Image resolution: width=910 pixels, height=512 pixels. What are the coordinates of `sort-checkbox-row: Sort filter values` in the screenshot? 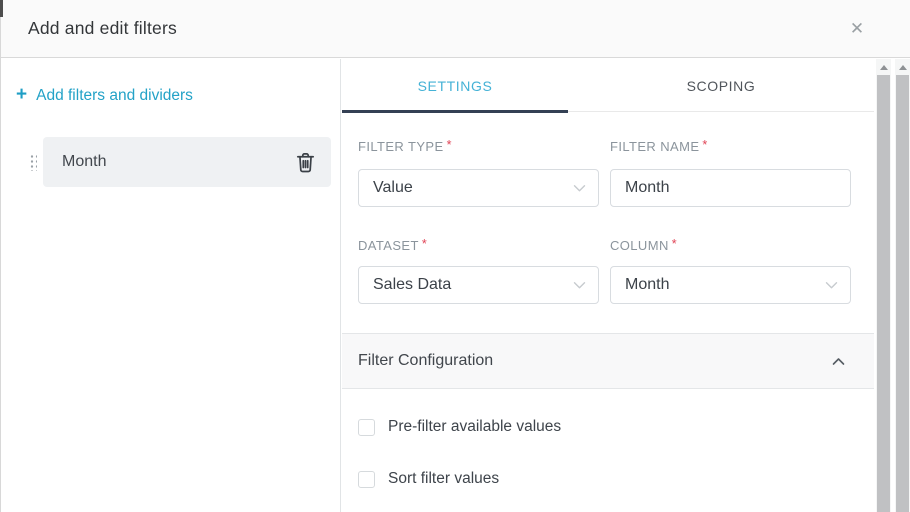 It's located at (428, 479).